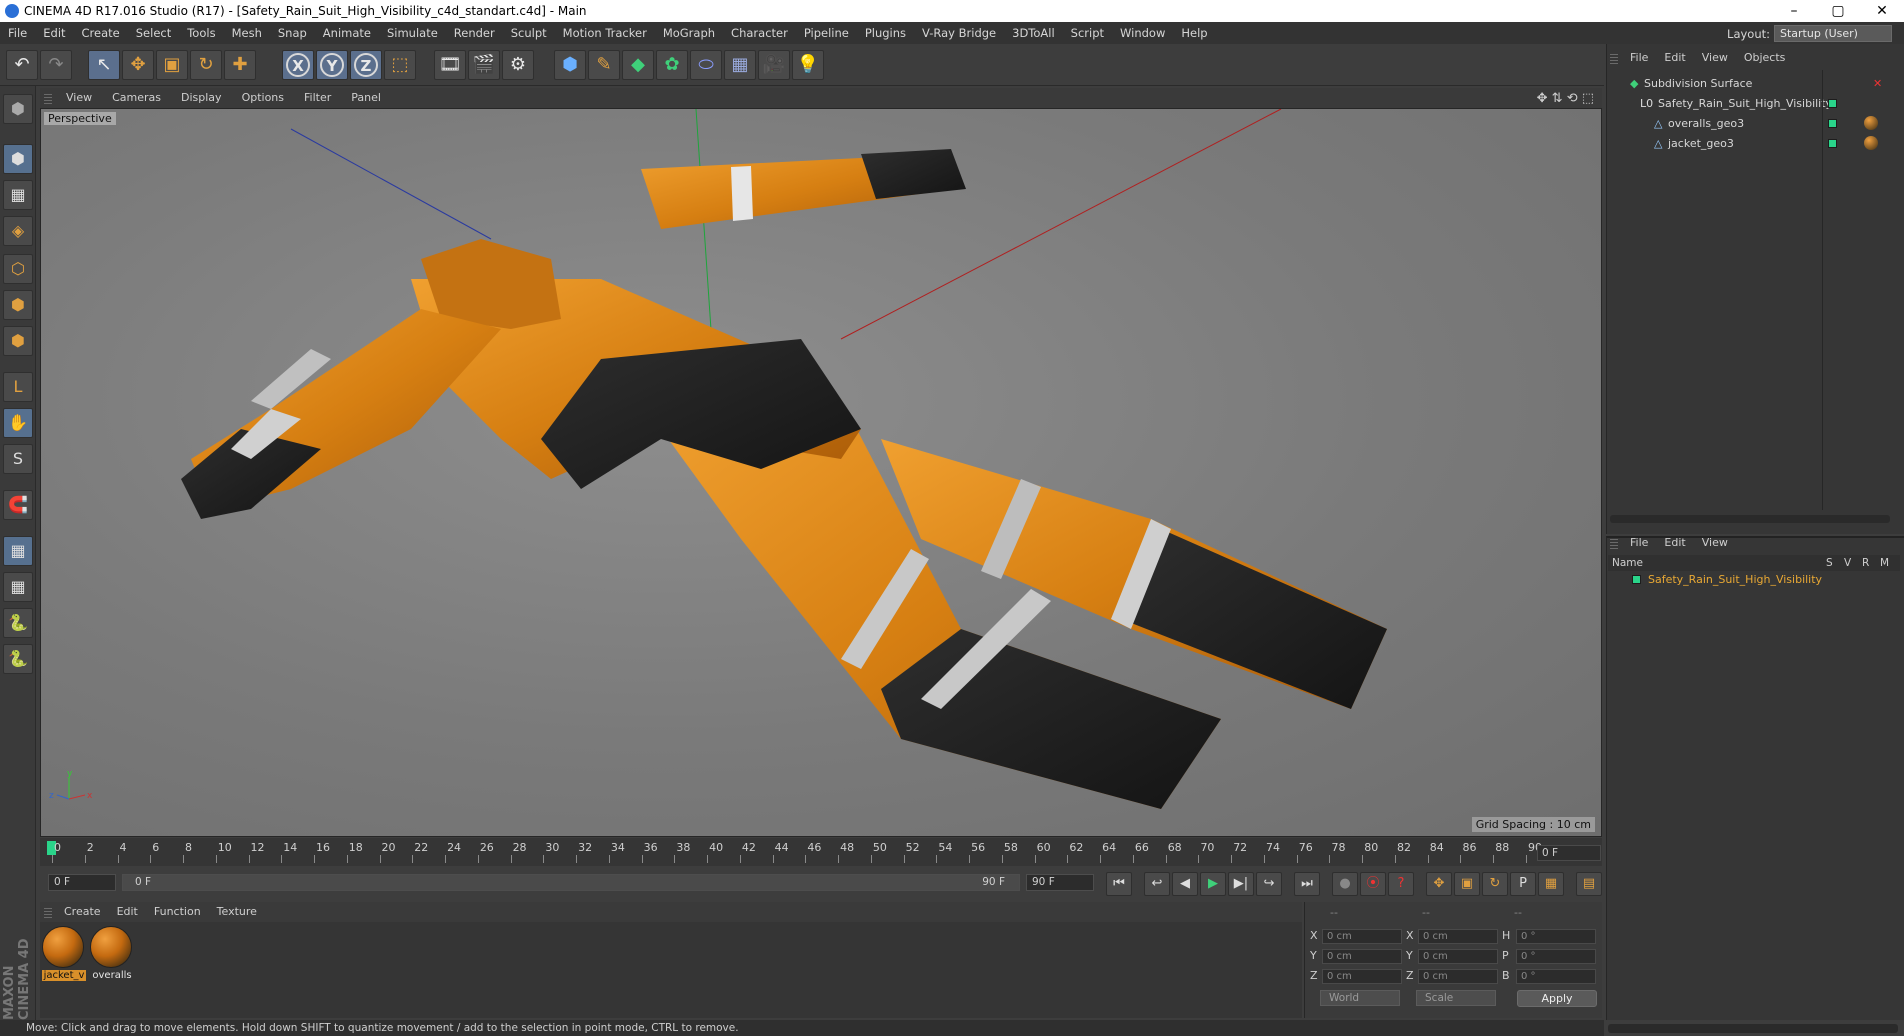  Describe the element at coordinates (1362, 976) in the screenshot. I see `pos-z-field: 0 cm` at that location.